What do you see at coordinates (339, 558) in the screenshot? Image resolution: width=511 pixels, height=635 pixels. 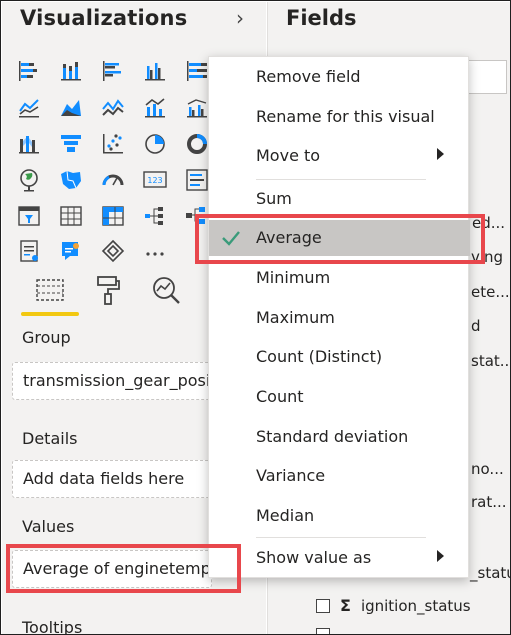 I see `menu-item-show-value-as: Show value as` at bounding box center [339, 558].